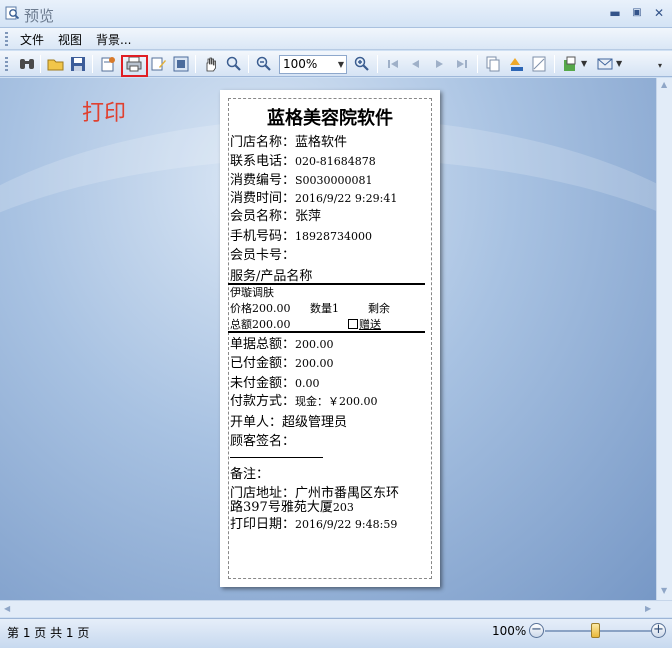  Describe the element at coordinates (324, 308) in the screenshot. I see `item-quantity: 数量1` at that location.